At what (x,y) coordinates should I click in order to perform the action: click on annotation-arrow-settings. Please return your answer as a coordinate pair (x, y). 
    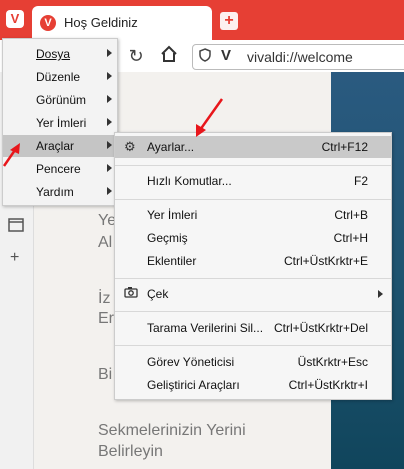
    Looking at the image, I should click on (210, 117).